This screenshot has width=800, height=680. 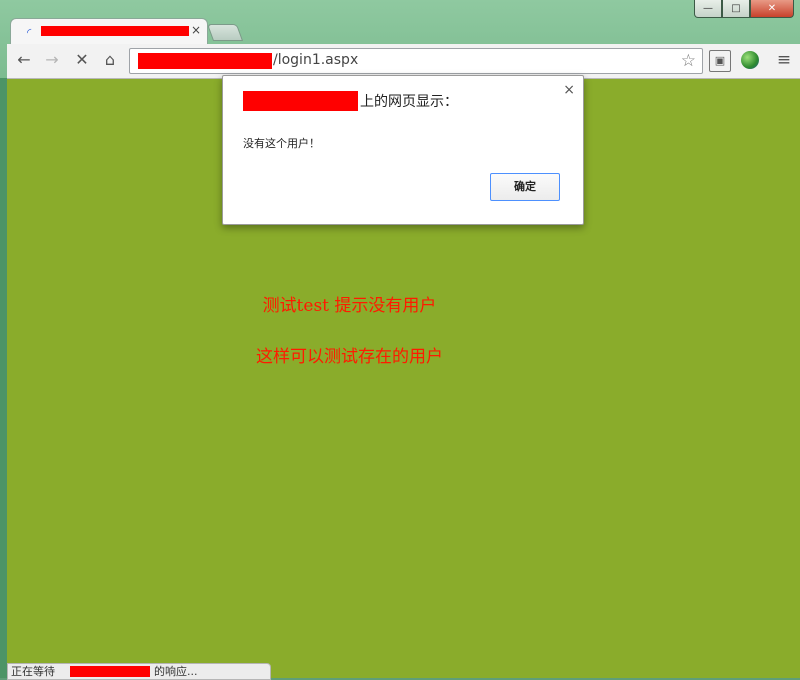 What do you see at coordinates (772, 9) in the screenshot?
I see `close-window-button: ✕` at bounding box center [772, 9].